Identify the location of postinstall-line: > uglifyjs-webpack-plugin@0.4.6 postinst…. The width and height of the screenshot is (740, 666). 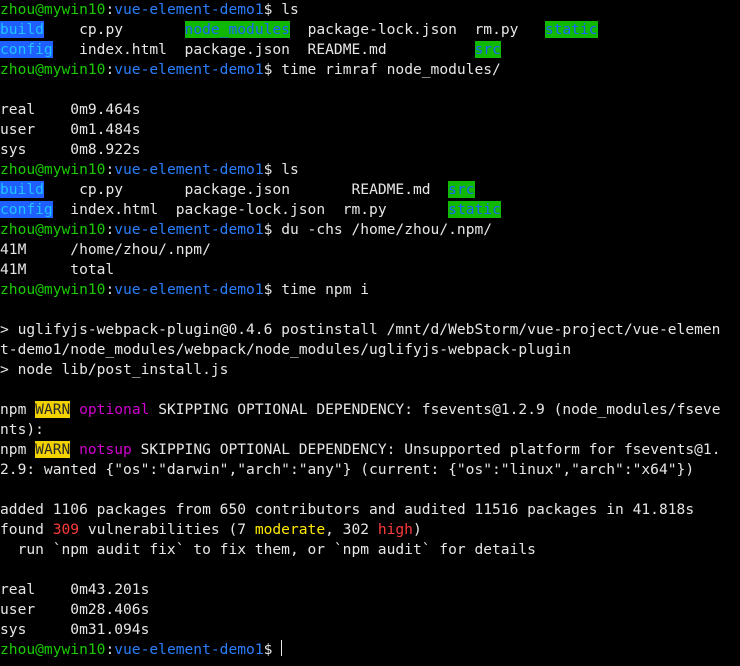
(360, 329).